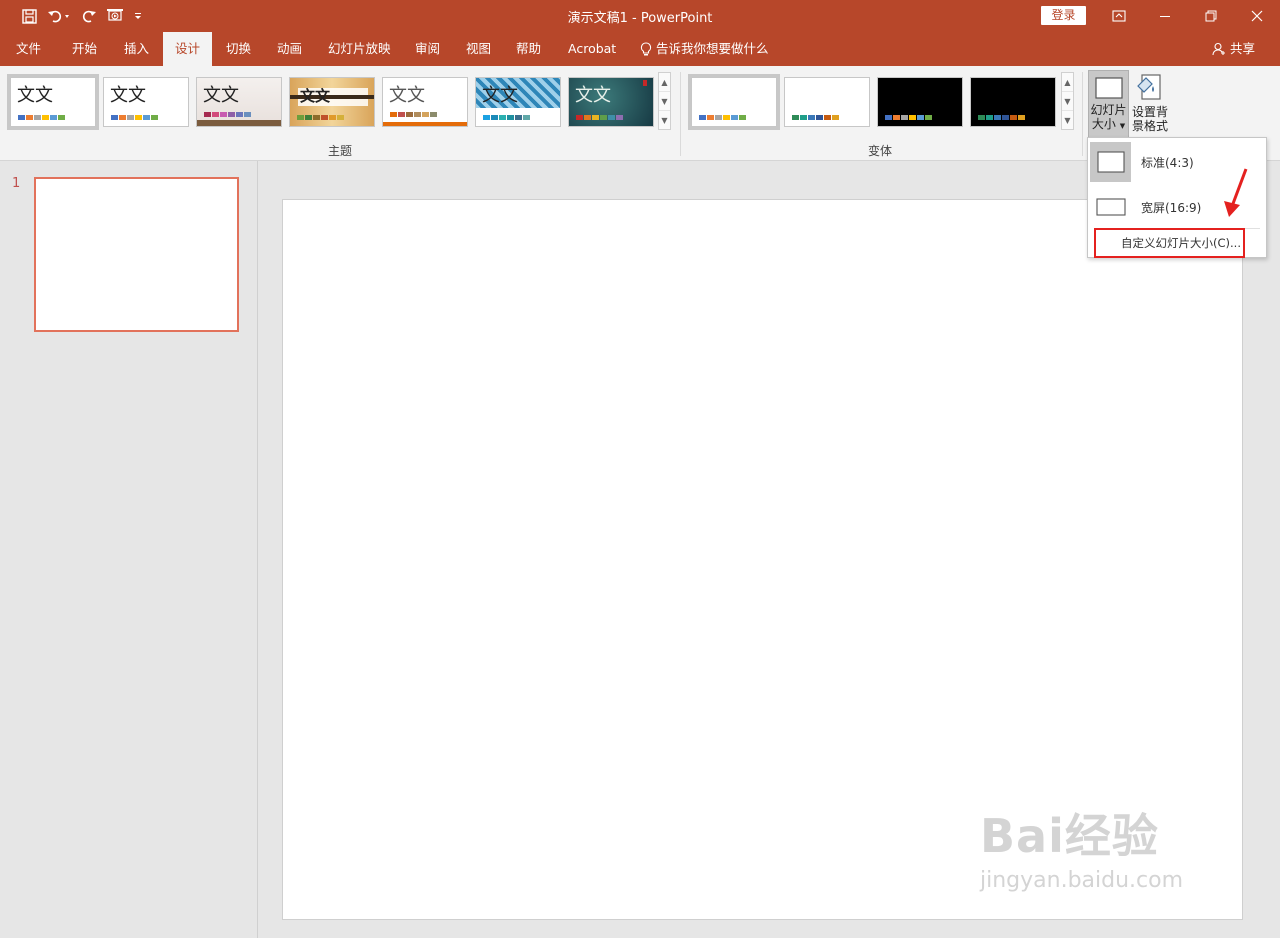 This screenshot has height=938, width=1280. What do you see at coordinates (1122, 126) in the screenshot?
I see `chevron-down-icon: ▼` at bounding box center [1122, 126].